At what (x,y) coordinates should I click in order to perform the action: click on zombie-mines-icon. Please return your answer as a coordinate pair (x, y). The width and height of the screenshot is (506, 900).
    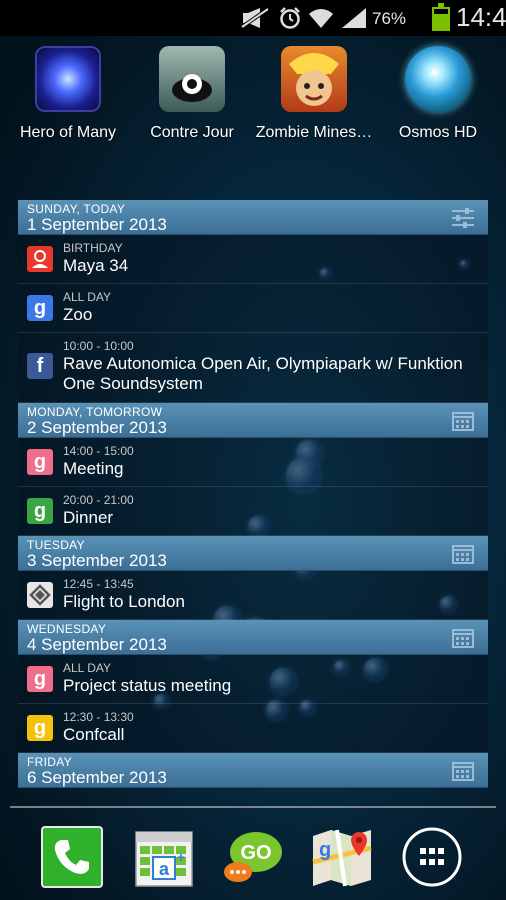
    Looking at the image, I should click on (314, 79).